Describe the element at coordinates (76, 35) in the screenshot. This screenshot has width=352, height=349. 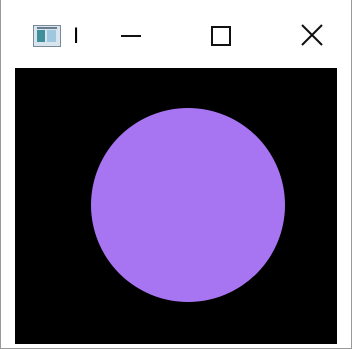
I see `window-title: I` at that location.